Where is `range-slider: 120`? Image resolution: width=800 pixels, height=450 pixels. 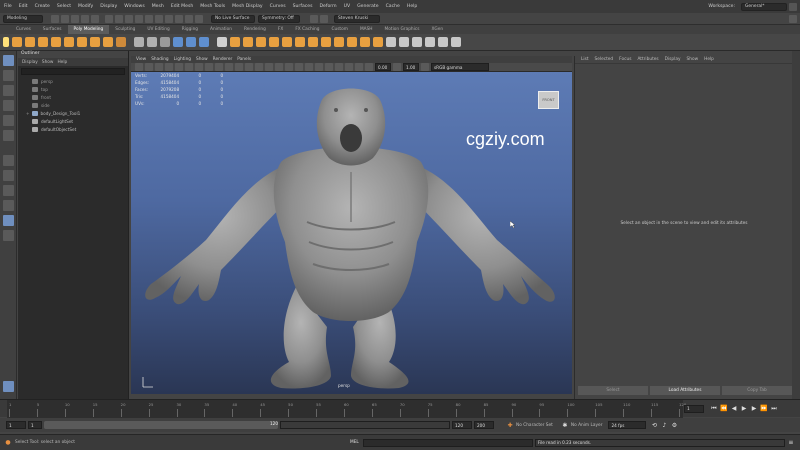 range-slider: 120 is located at coordinates (161, 425).